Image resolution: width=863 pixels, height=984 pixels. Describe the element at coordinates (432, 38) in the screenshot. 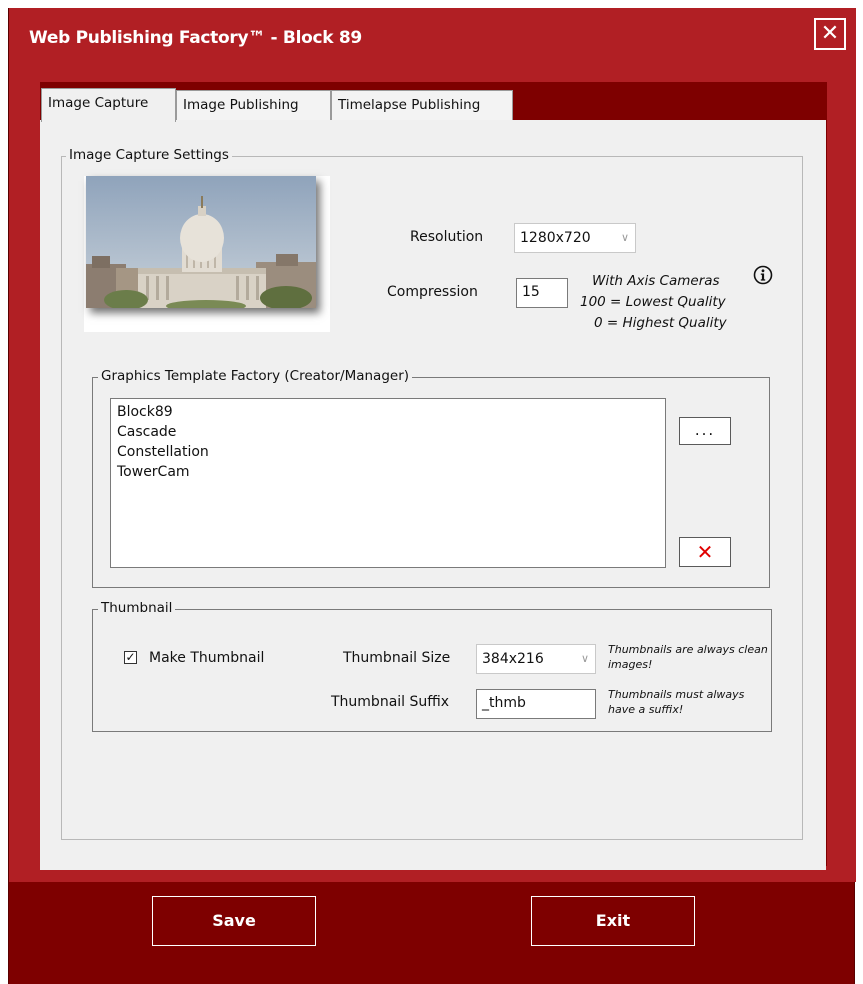

I see `title-bar: Web Publishing Factory™ - Block 89 ✕` at that location.